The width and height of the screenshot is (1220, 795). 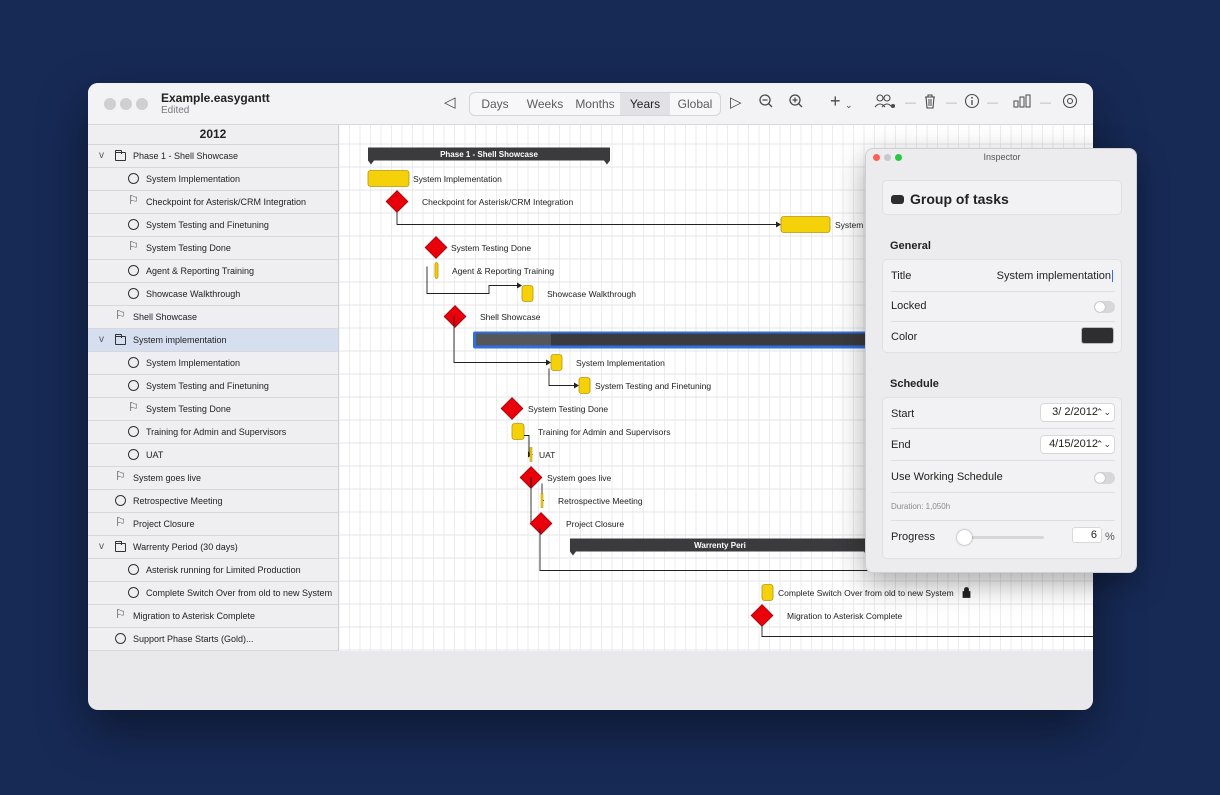 I want to click on progress-slider, so click(x=1000, y=537).